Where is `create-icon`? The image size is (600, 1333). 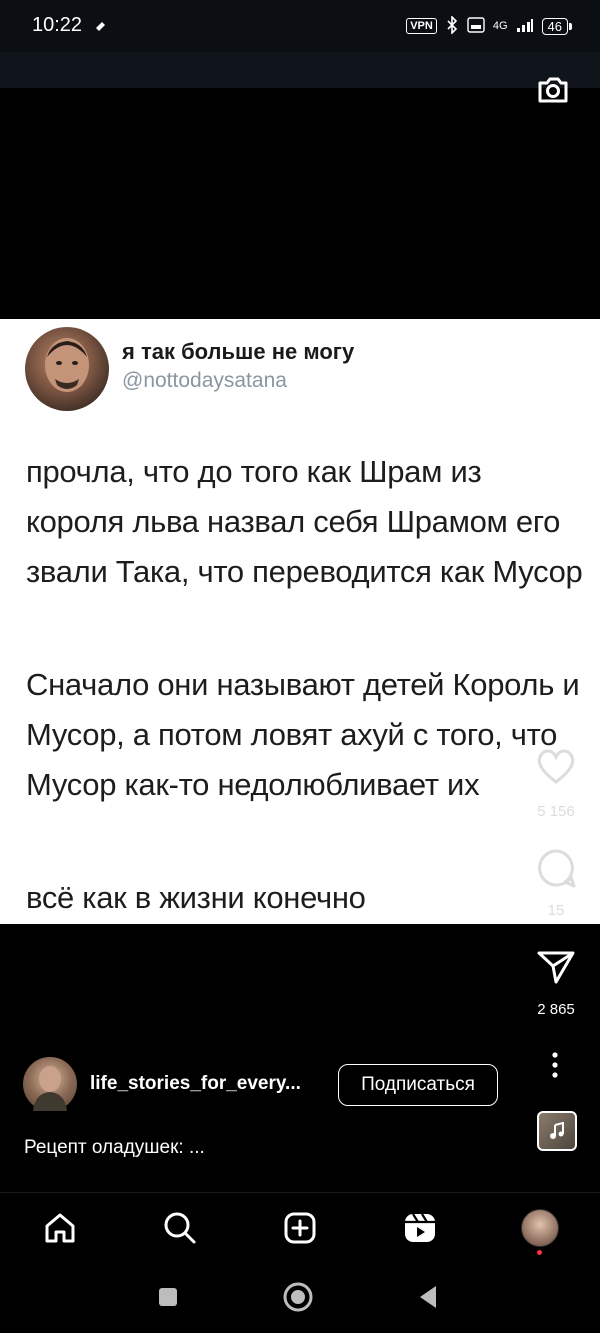
create-icon is located at coordinates (300, 1228).